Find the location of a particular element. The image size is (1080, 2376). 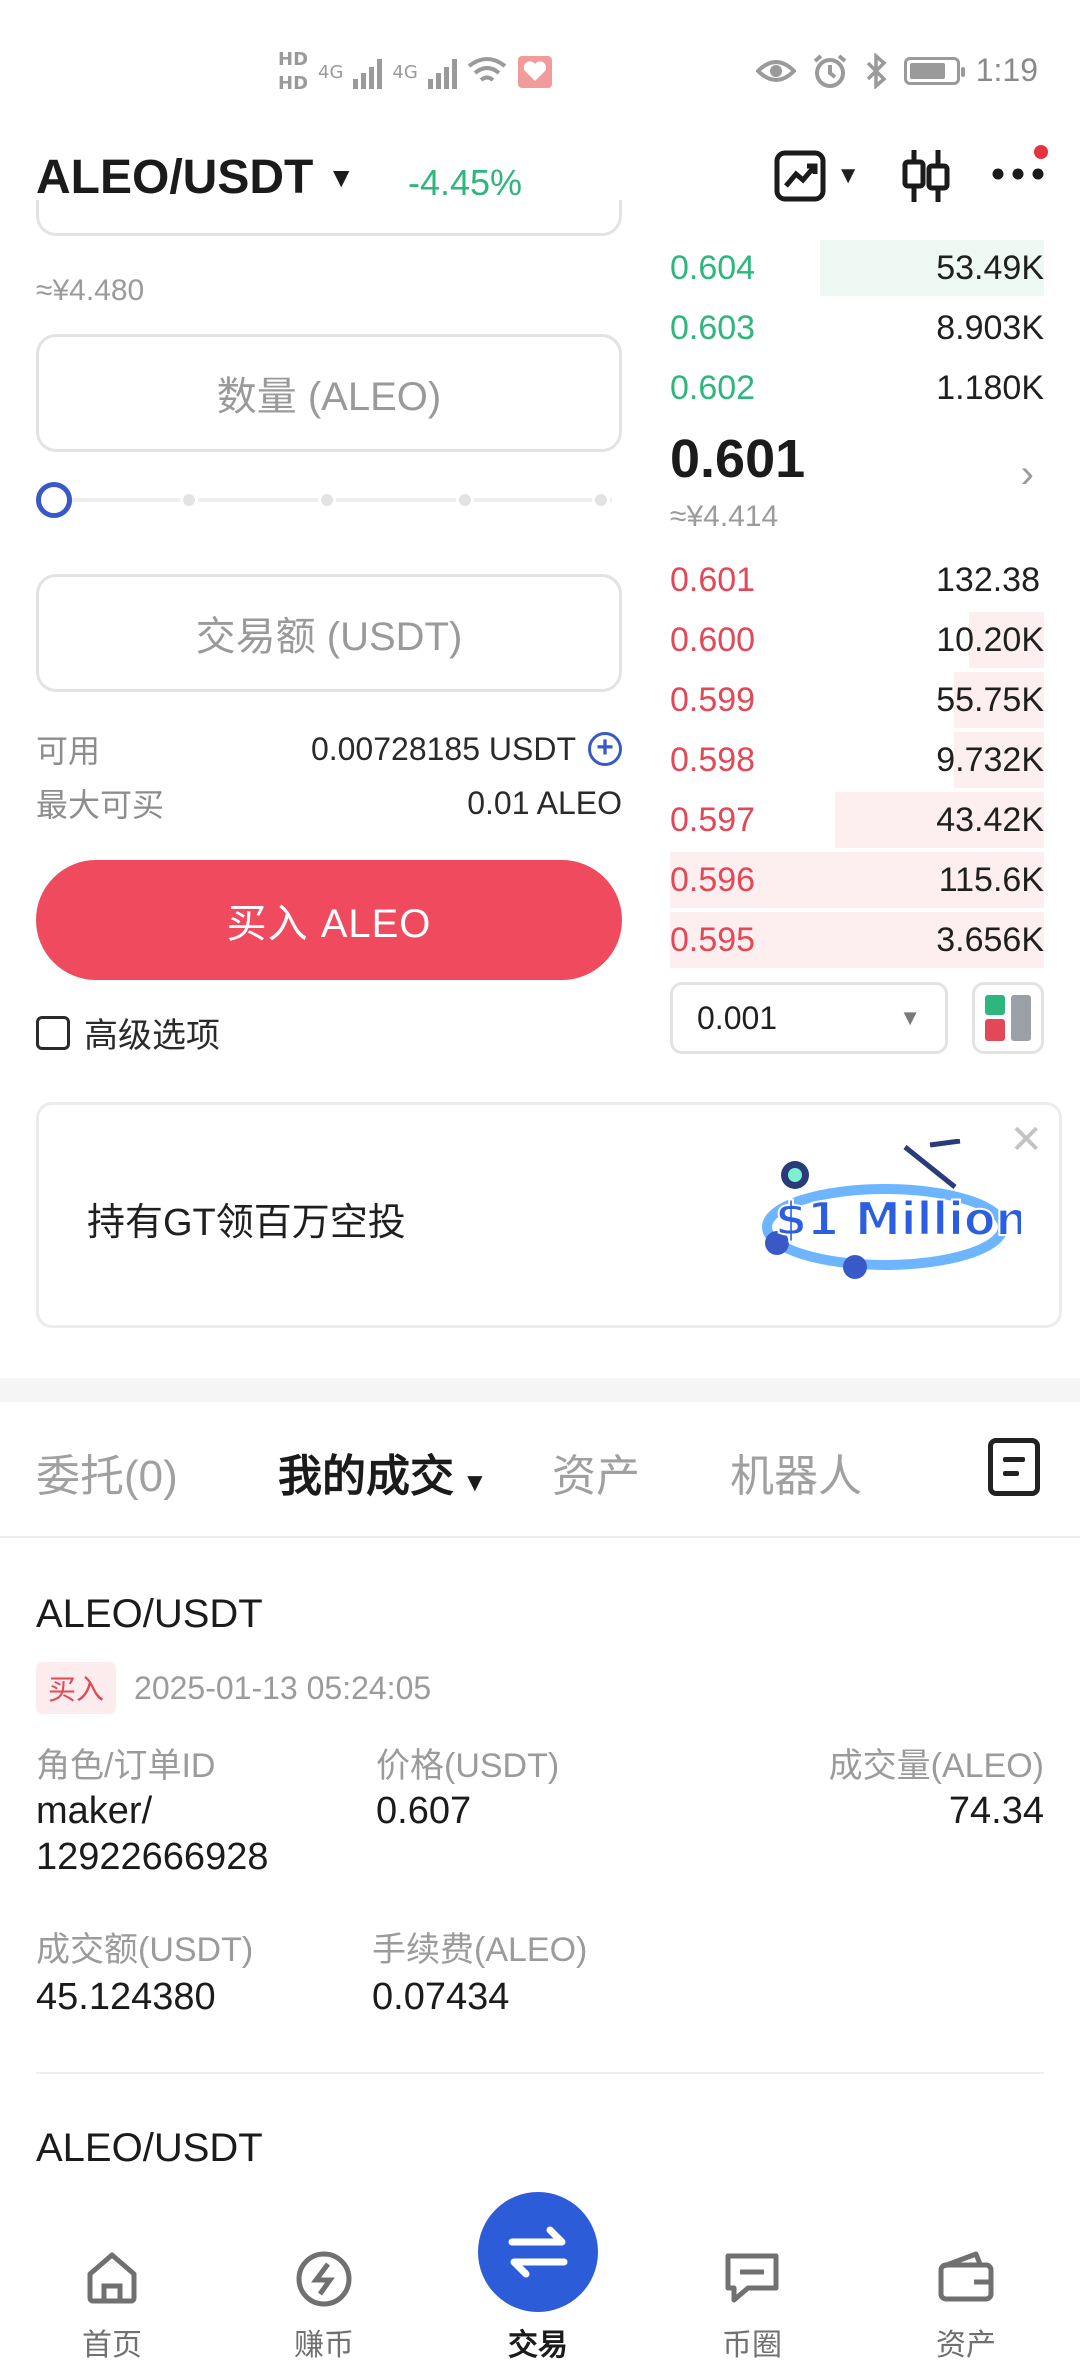

quantity-placeholder: 数量 (ALEO) is located at coordinates (329, 397).